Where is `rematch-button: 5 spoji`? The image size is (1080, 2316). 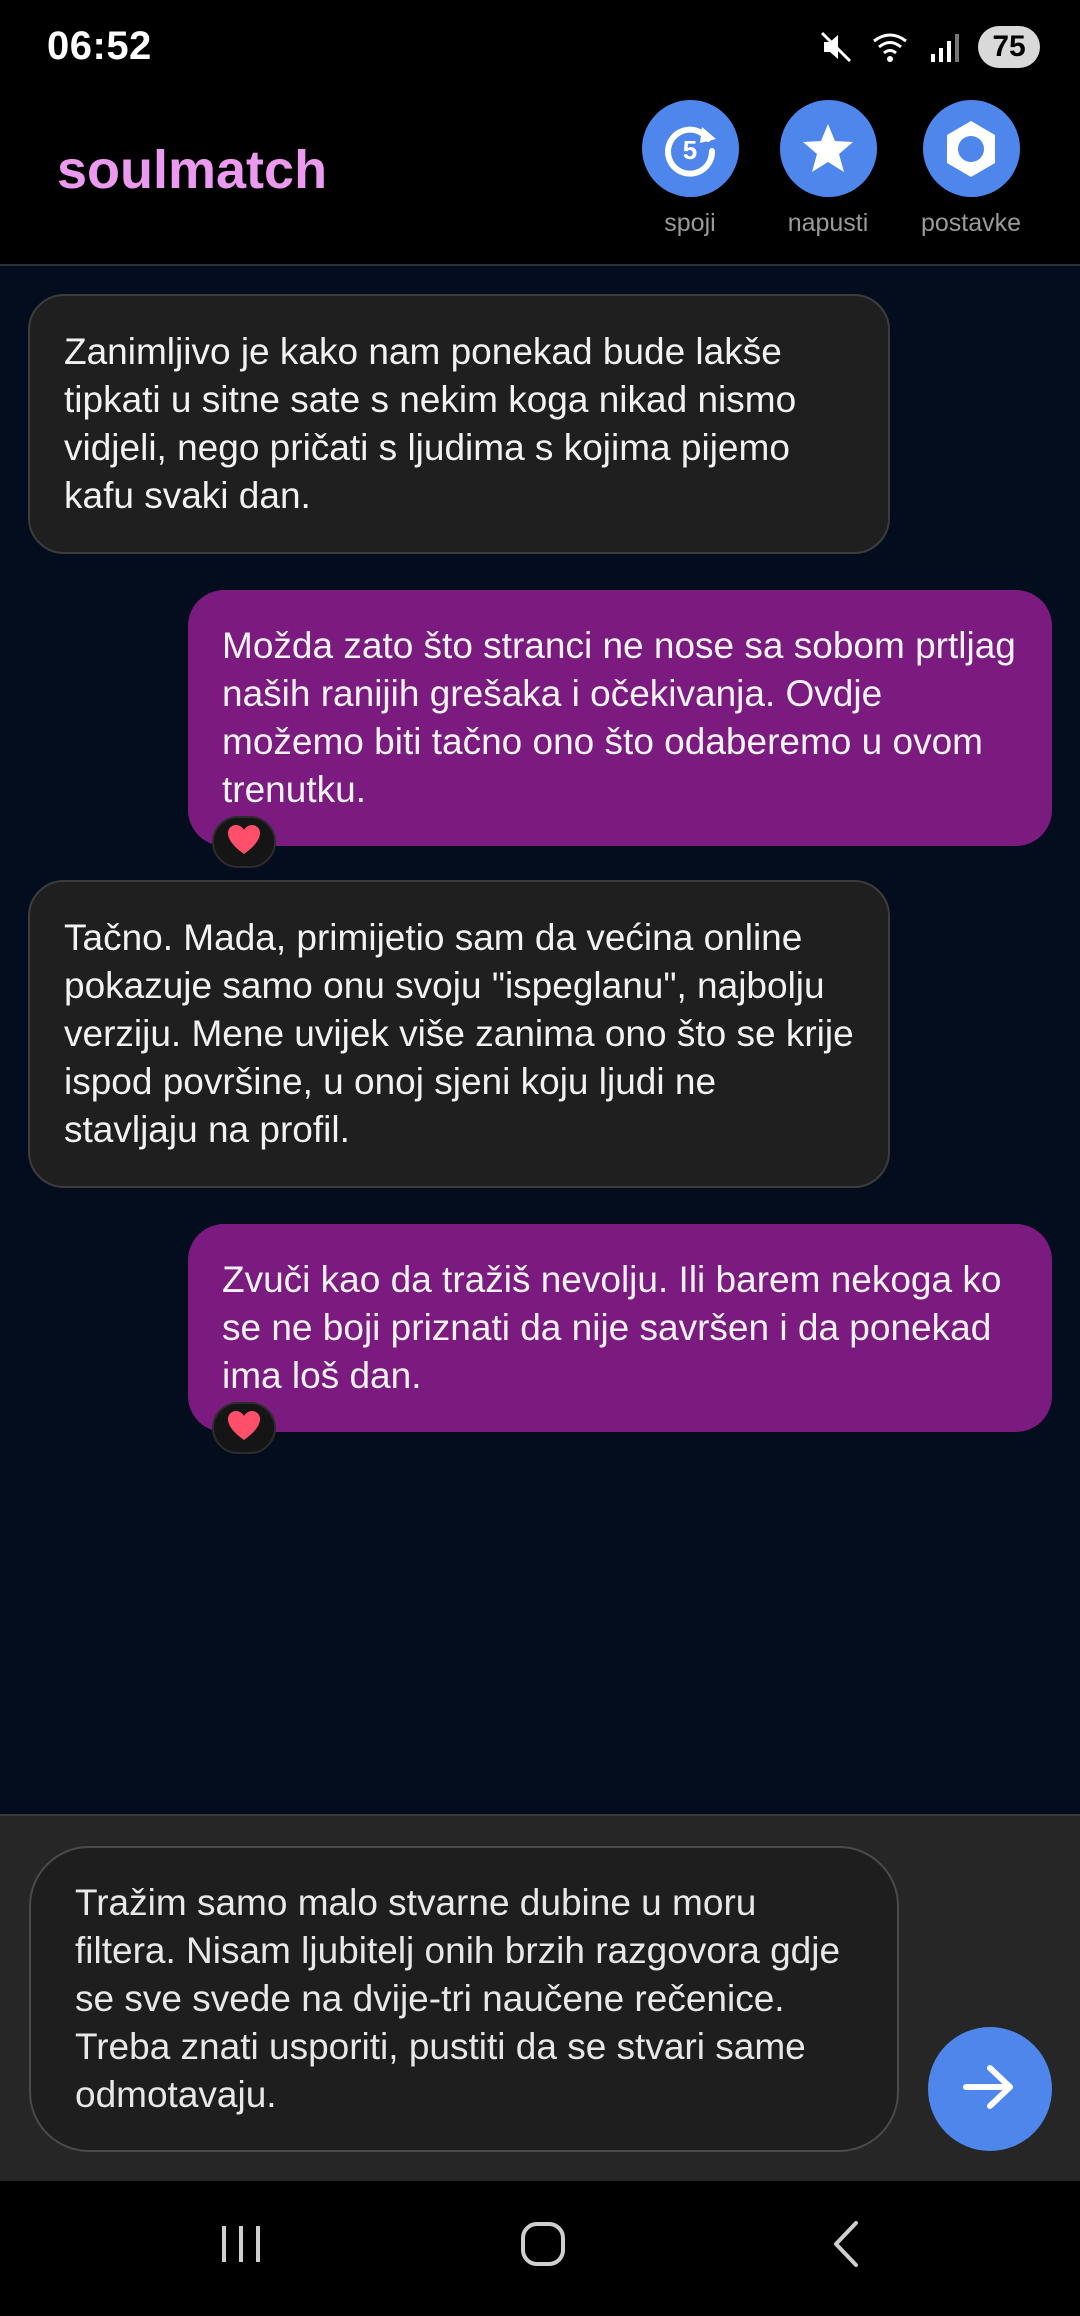 rematch-button: 5 spoji is located at coordinates (690, 169).